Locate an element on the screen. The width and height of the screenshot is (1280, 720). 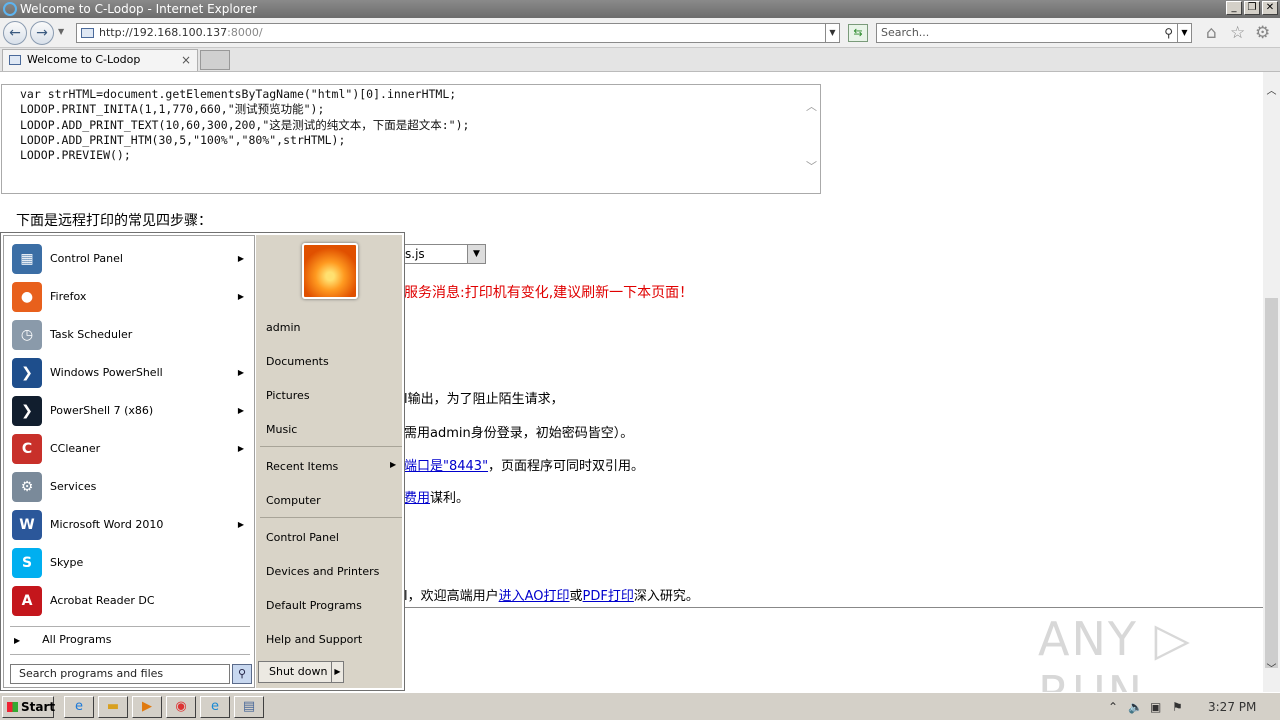
shutdown-label: Shut down is located at coordinates (298, 671).